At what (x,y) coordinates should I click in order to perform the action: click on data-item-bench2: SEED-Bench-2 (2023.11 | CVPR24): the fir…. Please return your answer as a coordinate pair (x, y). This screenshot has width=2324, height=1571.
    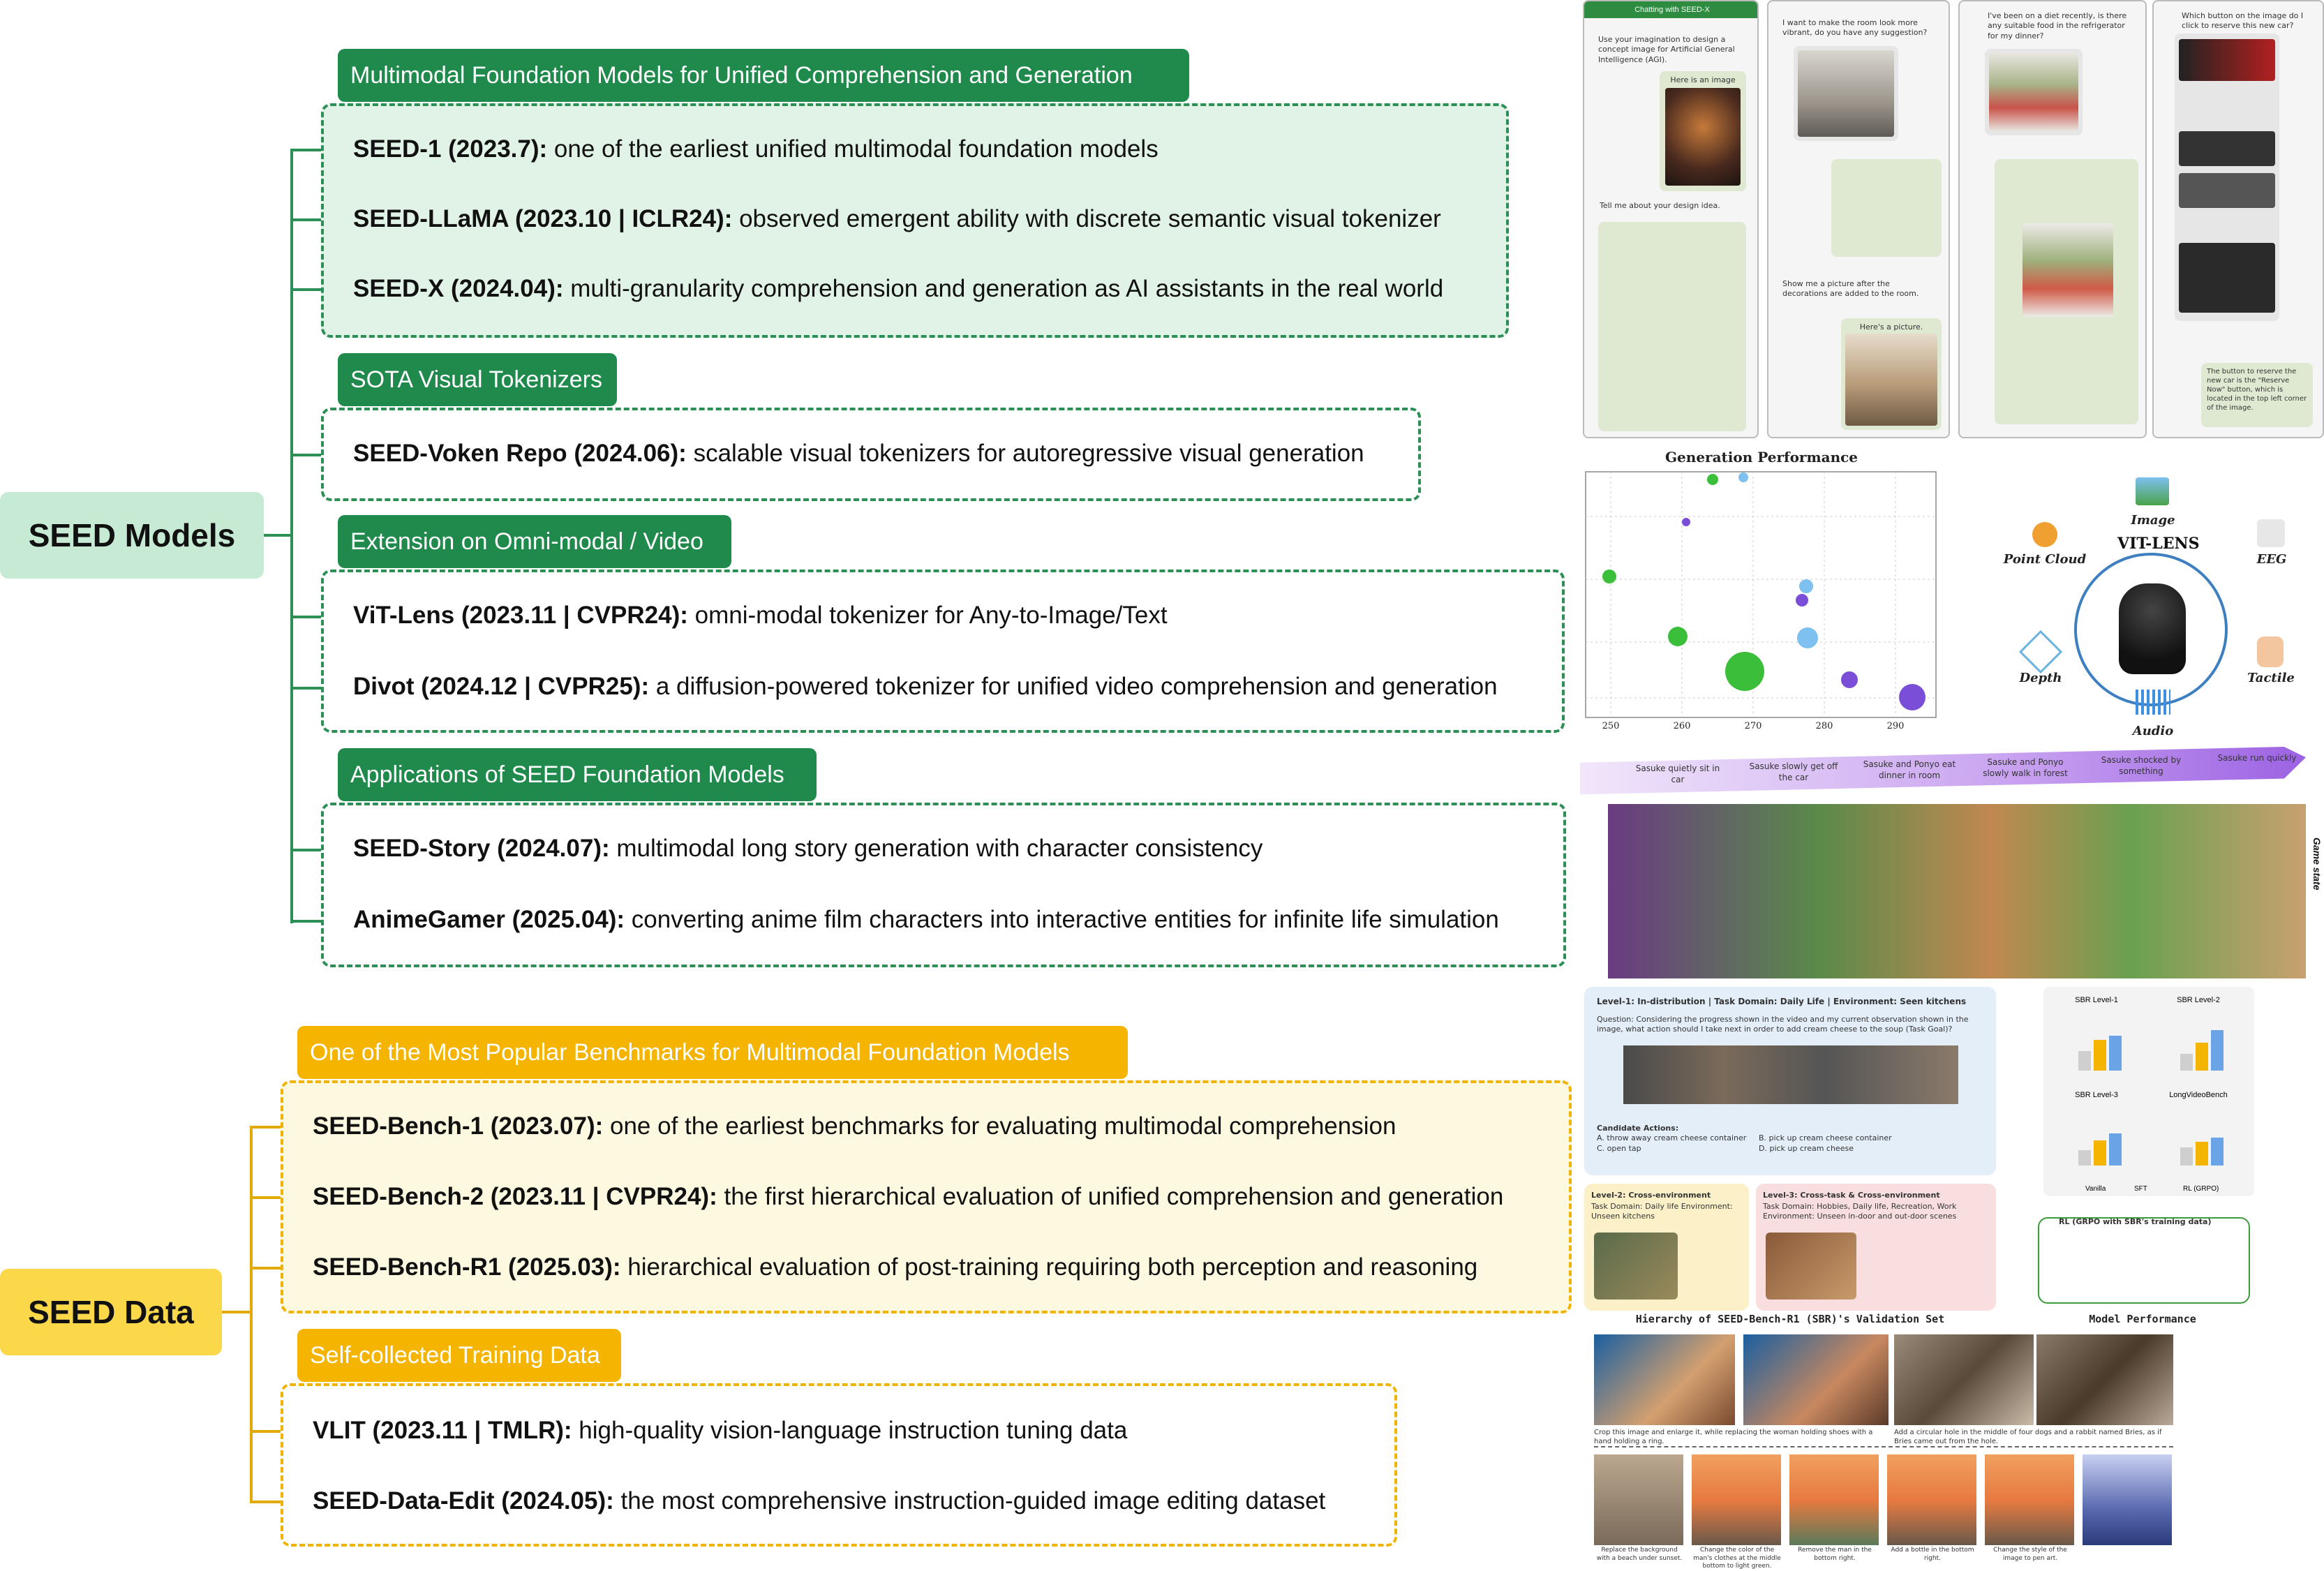
    Looking at the image, I should click on (908, 1196).